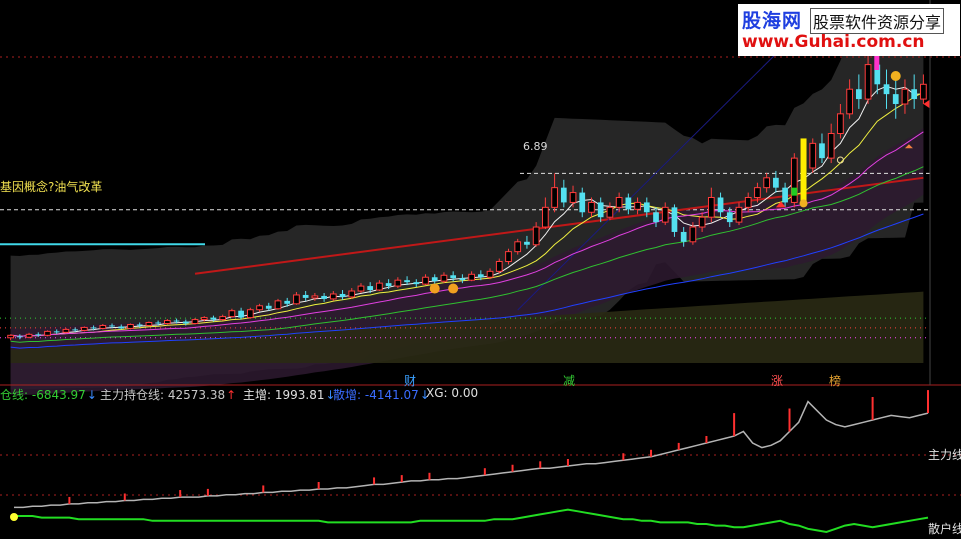  Describe the element at coordinates (926, 103) in the screenshot. I see `signal-arrow-right` at that location.